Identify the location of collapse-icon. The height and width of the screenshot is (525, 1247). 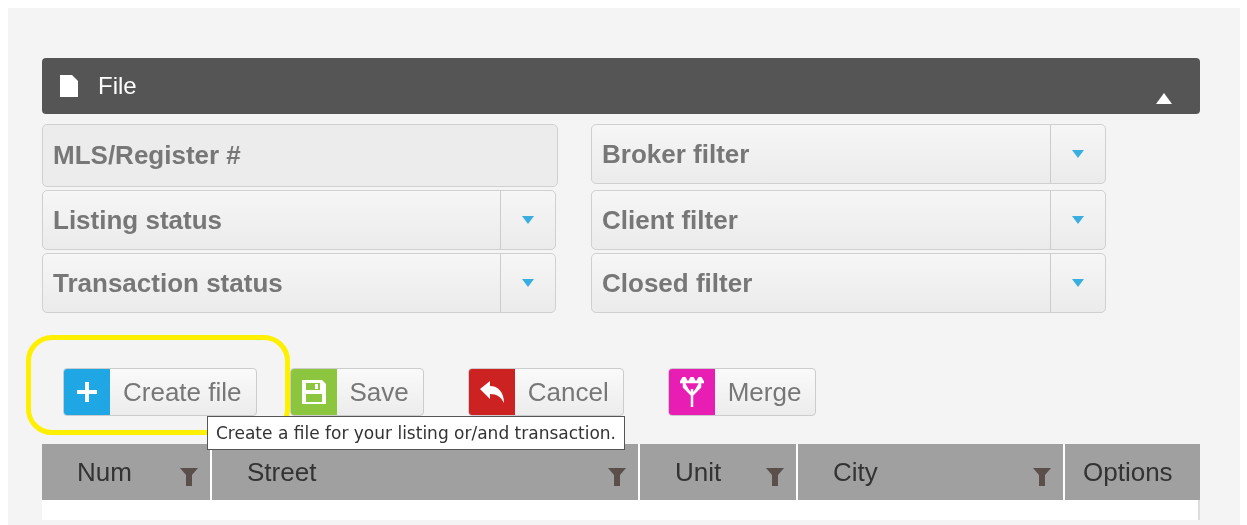
(1164, 98).